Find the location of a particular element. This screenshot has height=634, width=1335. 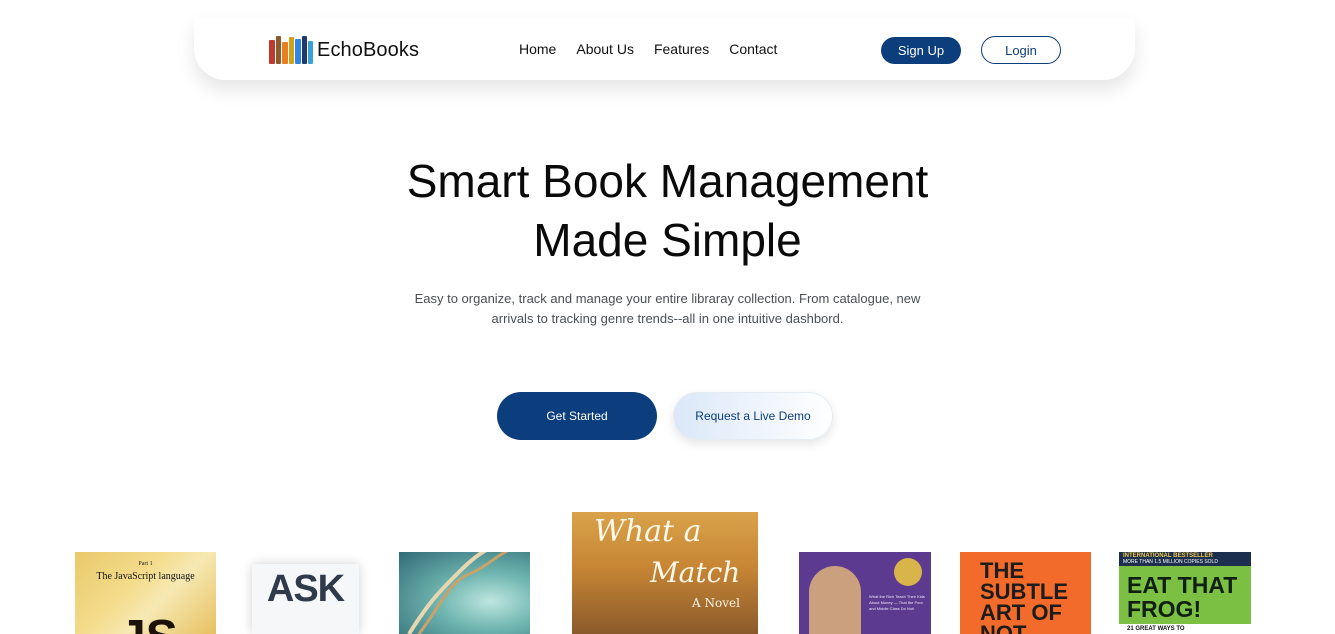

hero-title-line-2: Made Simple is located at coordinates (667, 240).